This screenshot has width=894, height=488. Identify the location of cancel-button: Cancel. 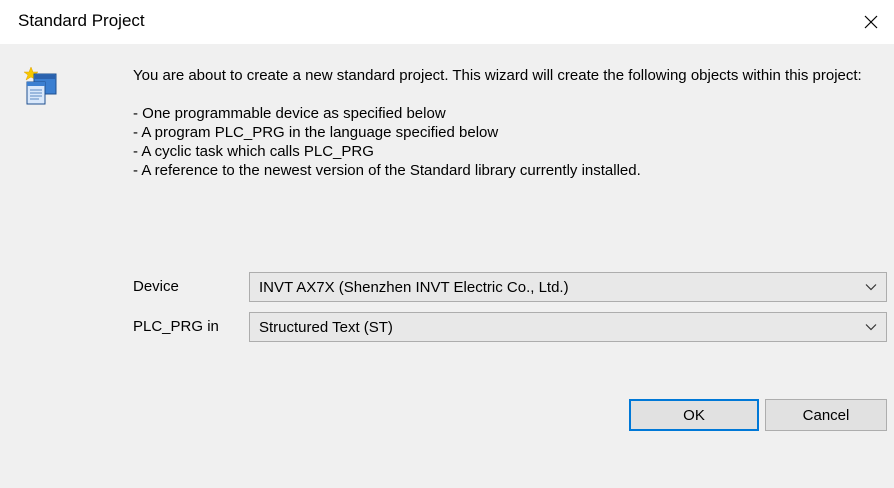
(826, 415).